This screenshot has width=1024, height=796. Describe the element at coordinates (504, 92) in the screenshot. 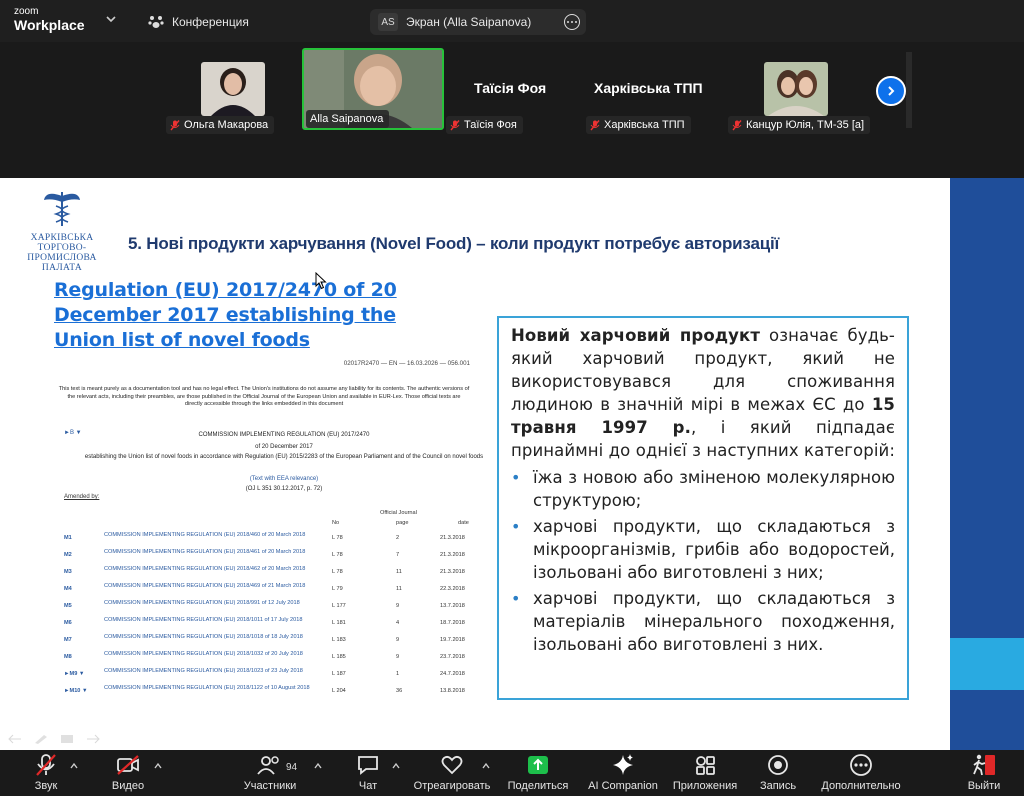

I see `participant-tile: Таїсія Фоя Таїсія Фоя` at that location.